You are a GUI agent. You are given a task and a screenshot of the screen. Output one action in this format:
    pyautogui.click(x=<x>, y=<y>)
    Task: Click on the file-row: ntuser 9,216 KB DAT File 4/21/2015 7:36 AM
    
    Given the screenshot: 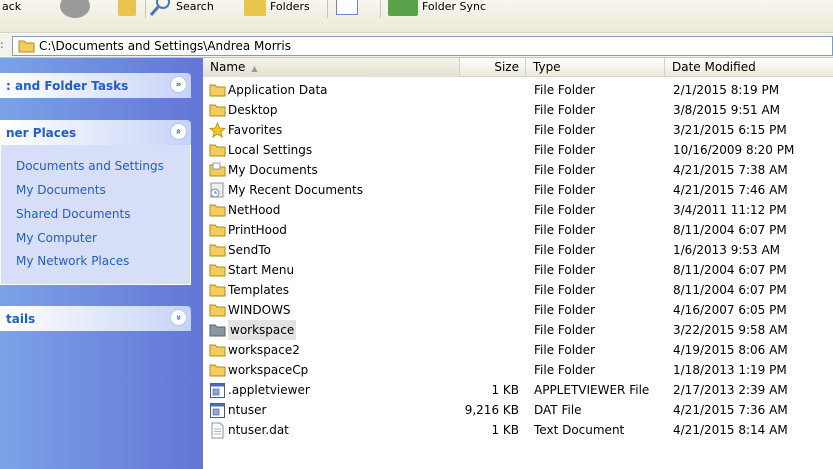 What is the action you would take?
    pyautogui.click(x=518, y=410)
    